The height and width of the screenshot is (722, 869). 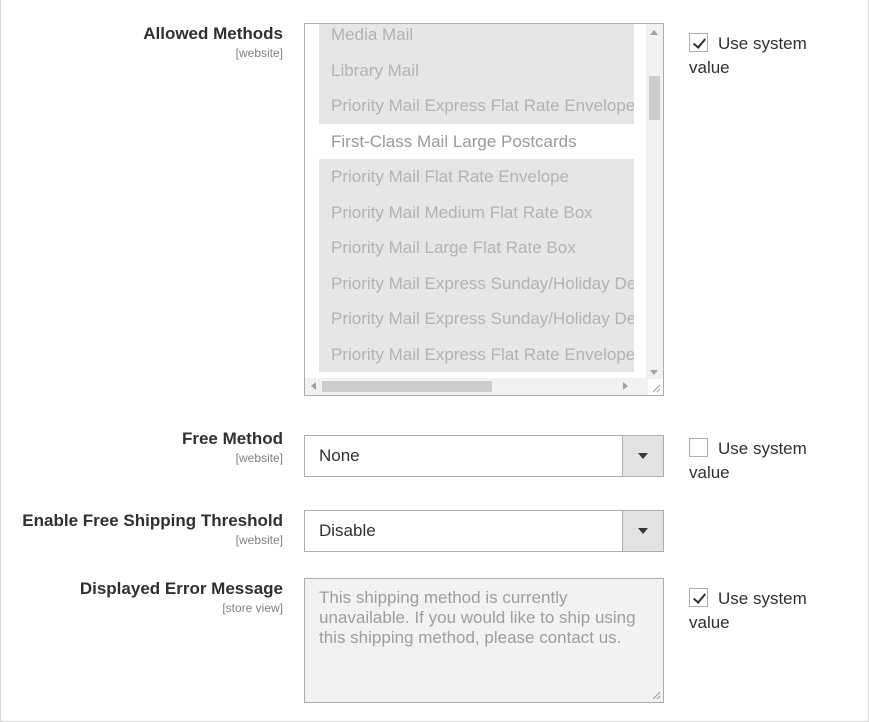 I want to click on horizontal-scrollbar, so click(x=476, y=386).